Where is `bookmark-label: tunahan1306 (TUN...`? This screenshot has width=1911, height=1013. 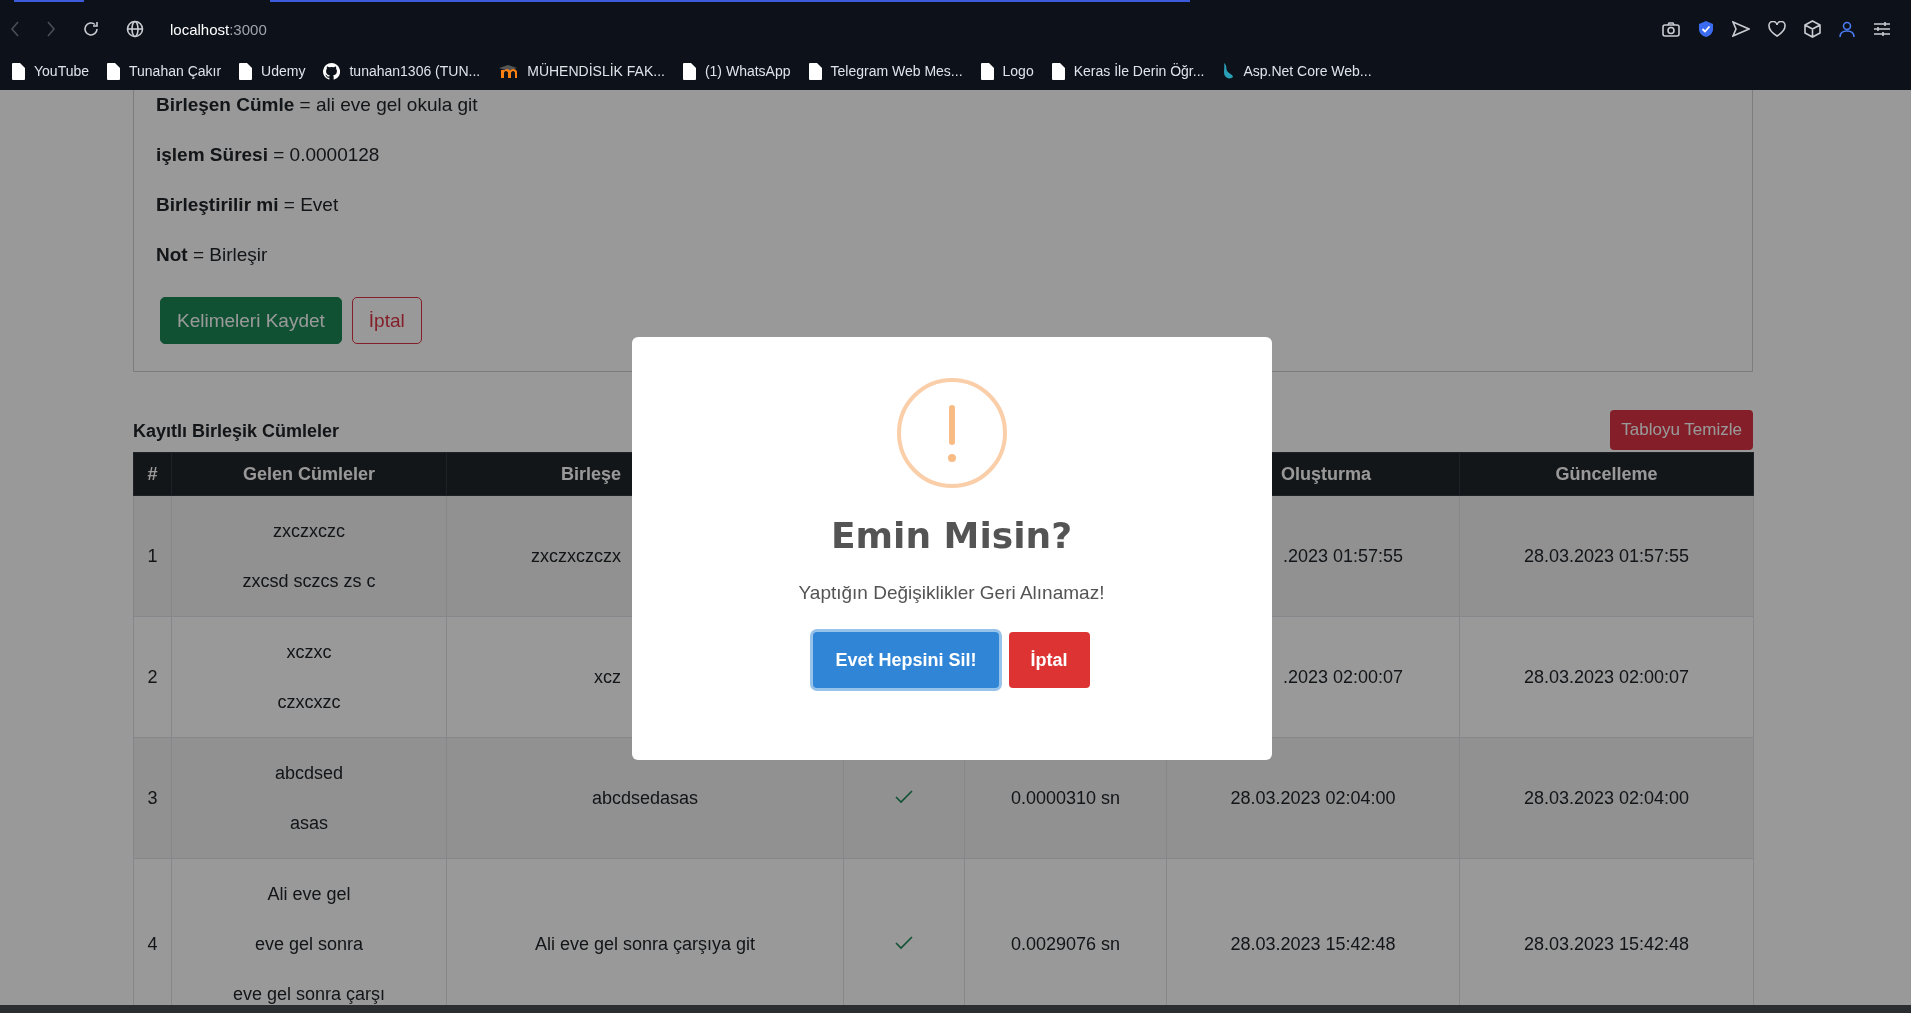 bookmark-label: tunahan1306 (TUN... is located at coordinates (415, 71).